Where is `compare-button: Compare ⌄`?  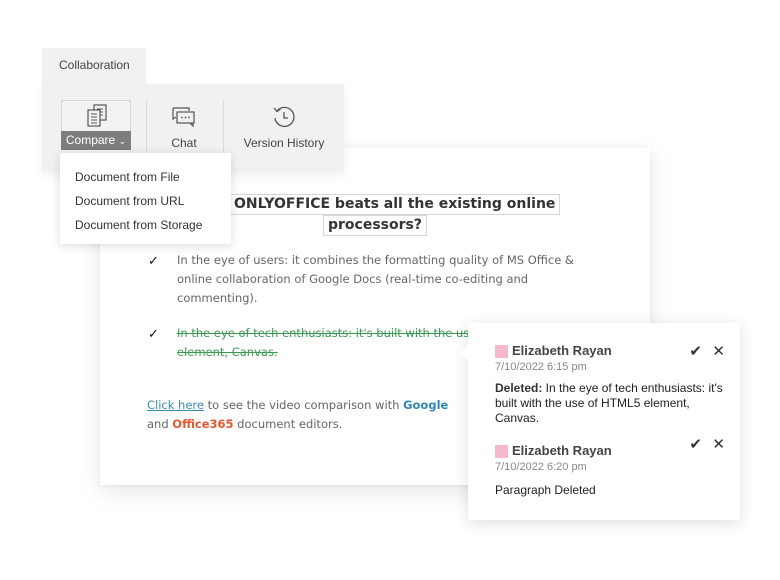
compare-button: Compare ⌄ is located at coordinates (96, 125).